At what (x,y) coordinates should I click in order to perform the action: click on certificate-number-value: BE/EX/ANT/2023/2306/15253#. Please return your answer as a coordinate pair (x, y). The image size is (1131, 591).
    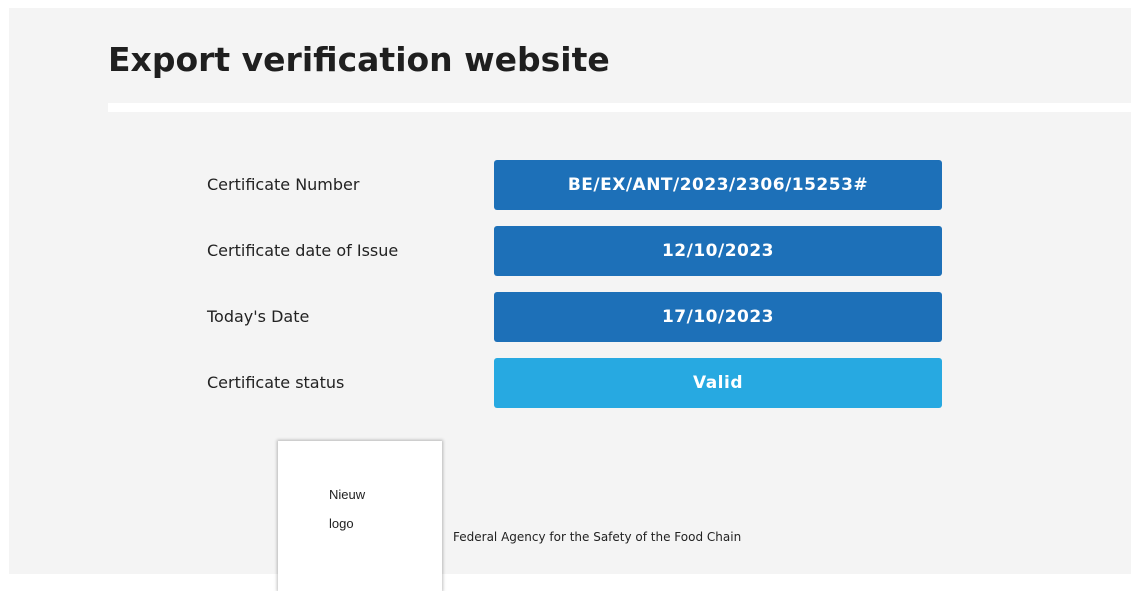
    Looking at the image, I should click on (718, 185).